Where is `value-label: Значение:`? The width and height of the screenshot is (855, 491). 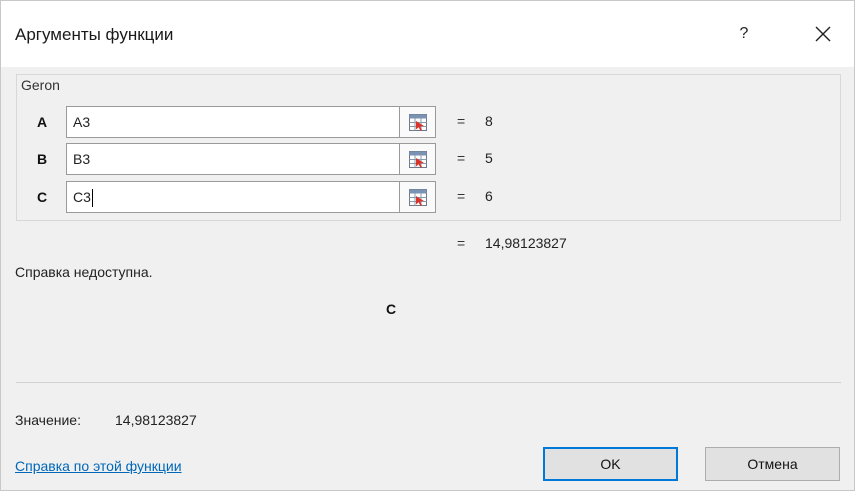
value-label: Значение: is located at coordinates (48, 420).